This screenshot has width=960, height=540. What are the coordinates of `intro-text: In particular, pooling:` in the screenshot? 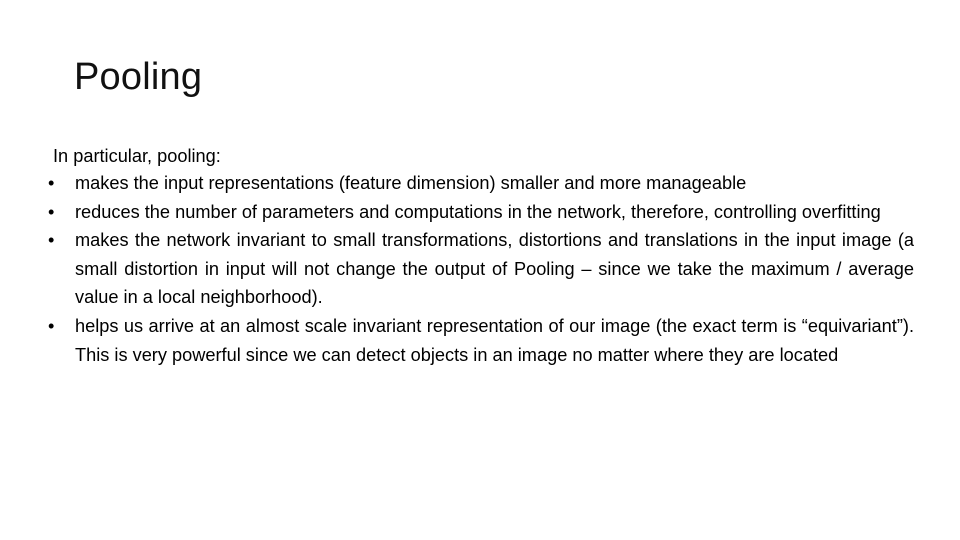 It's located at (137, 156).